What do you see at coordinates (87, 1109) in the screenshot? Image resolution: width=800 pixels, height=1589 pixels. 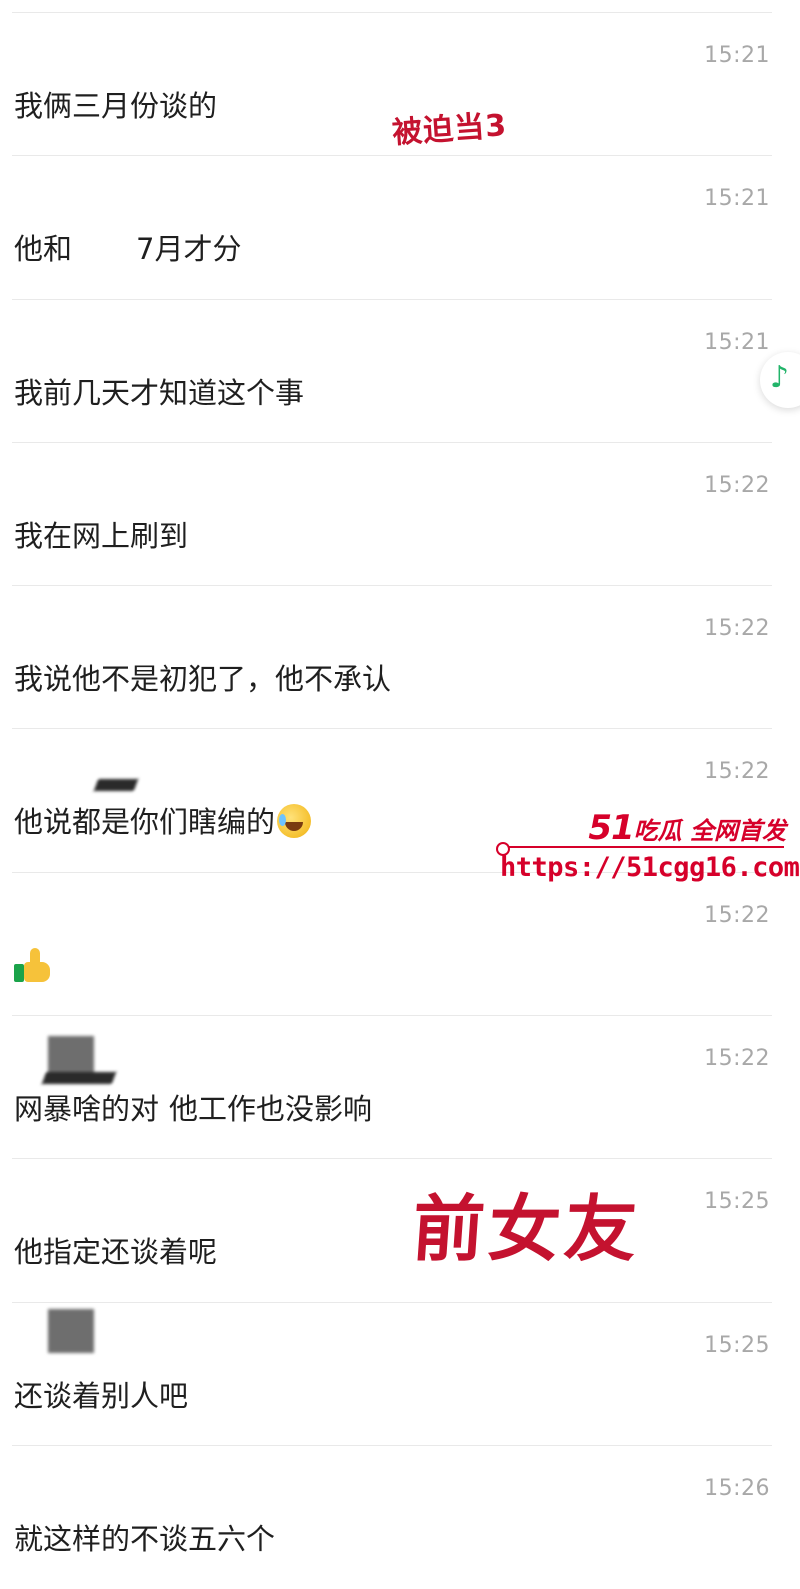 I see `message-text-part: 网暴啥的对` at bounding box center [87, 1109].